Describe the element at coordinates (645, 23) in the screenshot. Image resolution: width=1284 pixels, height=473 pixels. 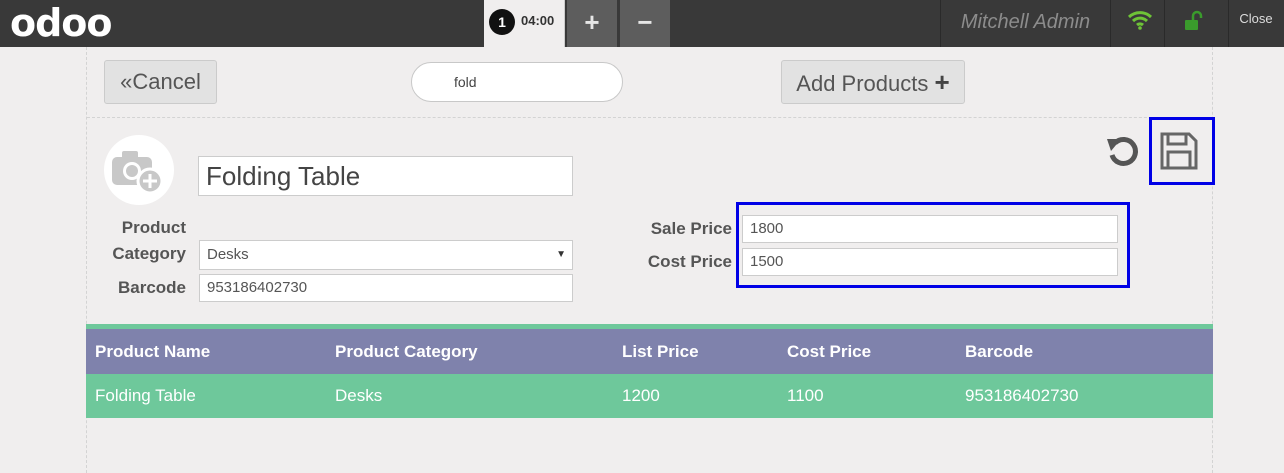
I see `remove-order-button: −` at that location.